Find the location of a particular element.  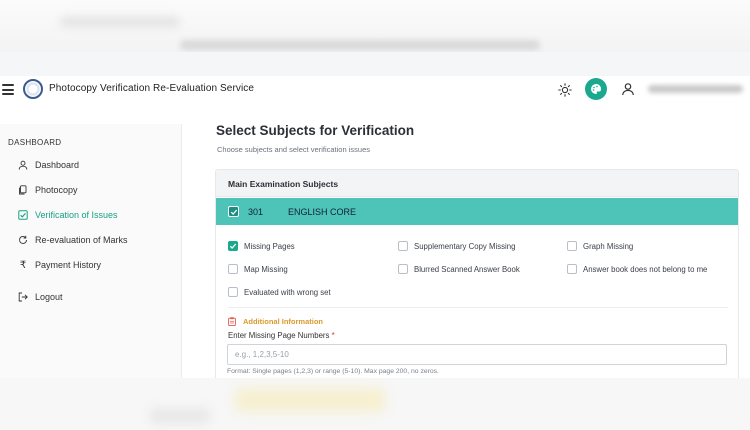

sidebar-item-label: Logout is located at coordinates (49, 297).